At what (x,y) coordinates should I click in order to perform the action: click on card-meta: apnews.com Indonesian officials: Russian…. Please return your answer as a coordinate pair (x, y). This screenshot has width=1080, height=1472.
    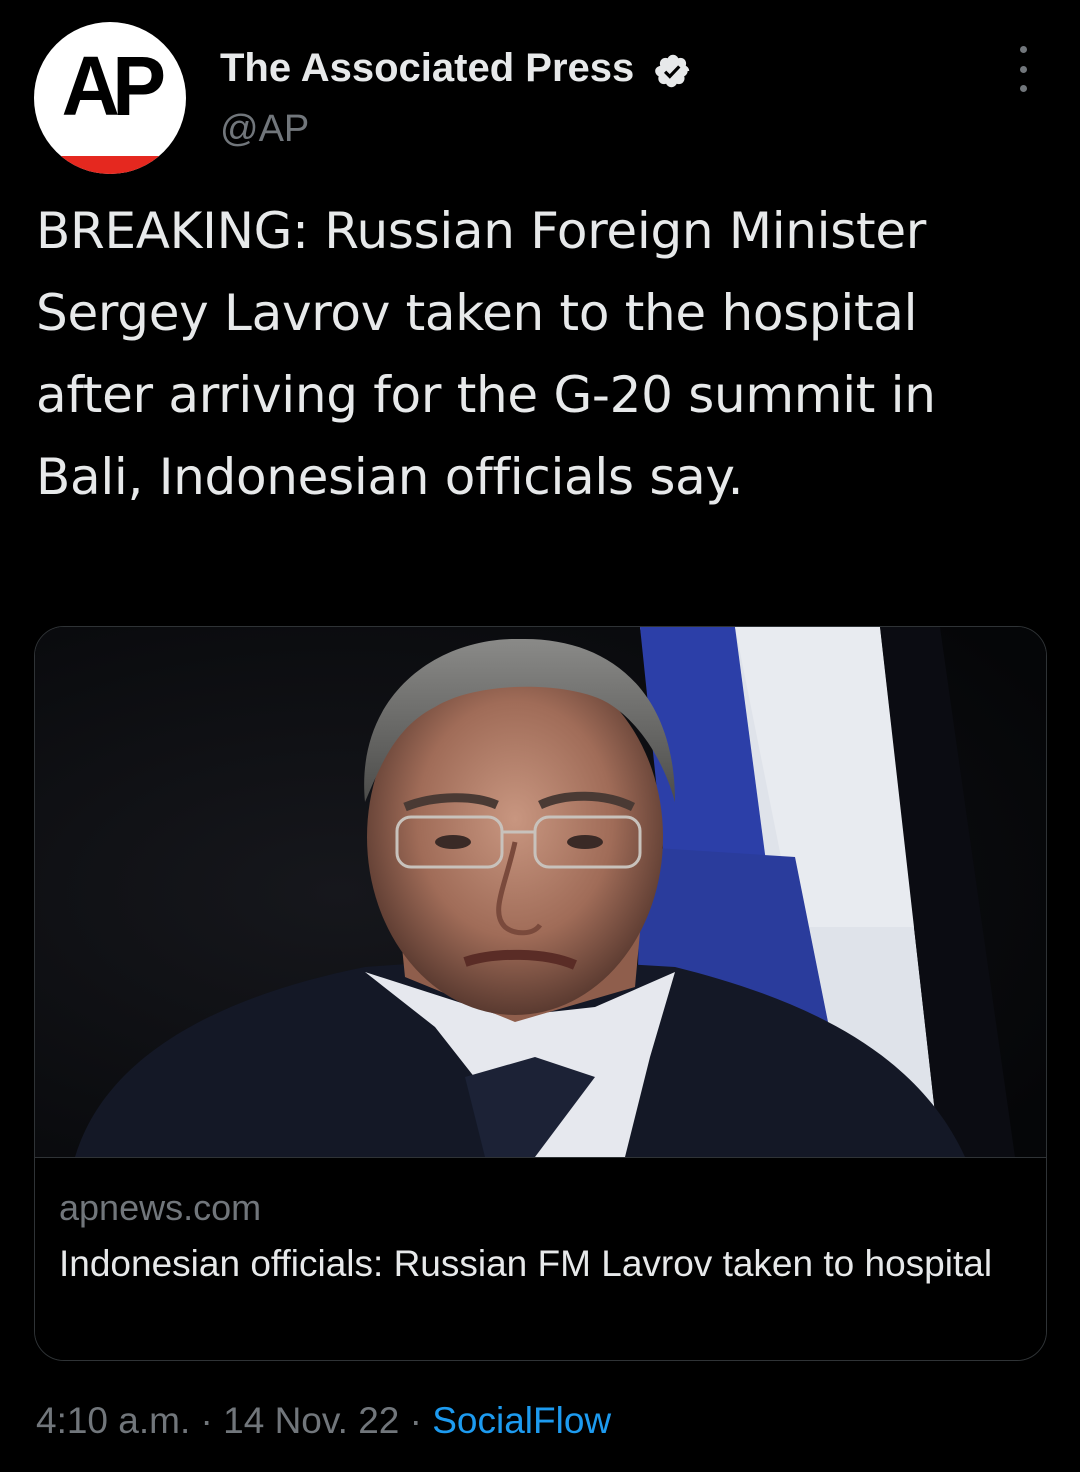
    Looking at the image, I should click on (540, 1258).